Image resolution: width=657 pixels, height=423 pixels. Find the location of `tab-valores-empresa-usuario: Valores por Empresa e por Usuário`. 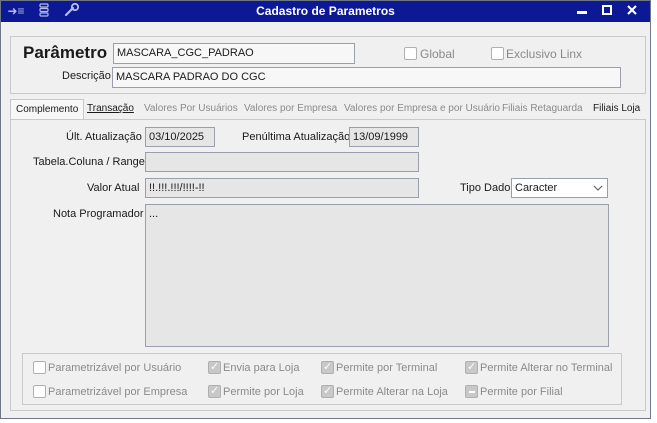

tab-valores-empresa-usuario: Valores por Empresa e por Usuário is located at coordinates (422, 109).